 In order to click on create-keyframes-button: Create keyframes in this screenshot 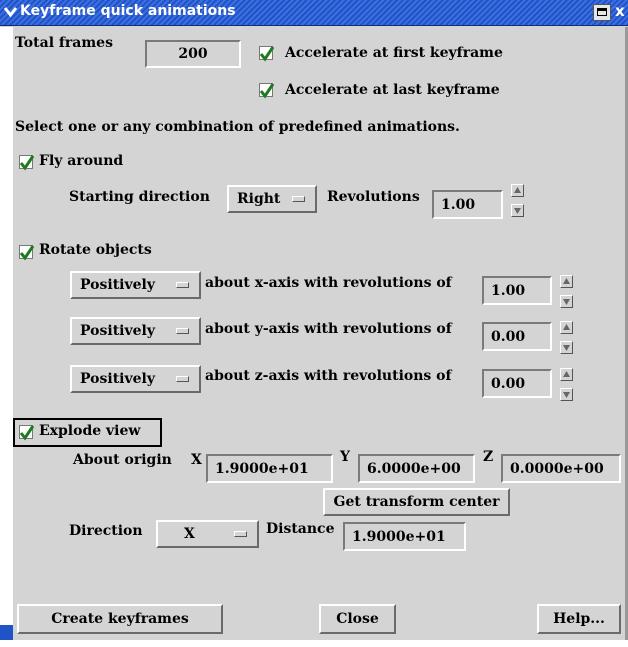, I will do `click(120, 619)`.